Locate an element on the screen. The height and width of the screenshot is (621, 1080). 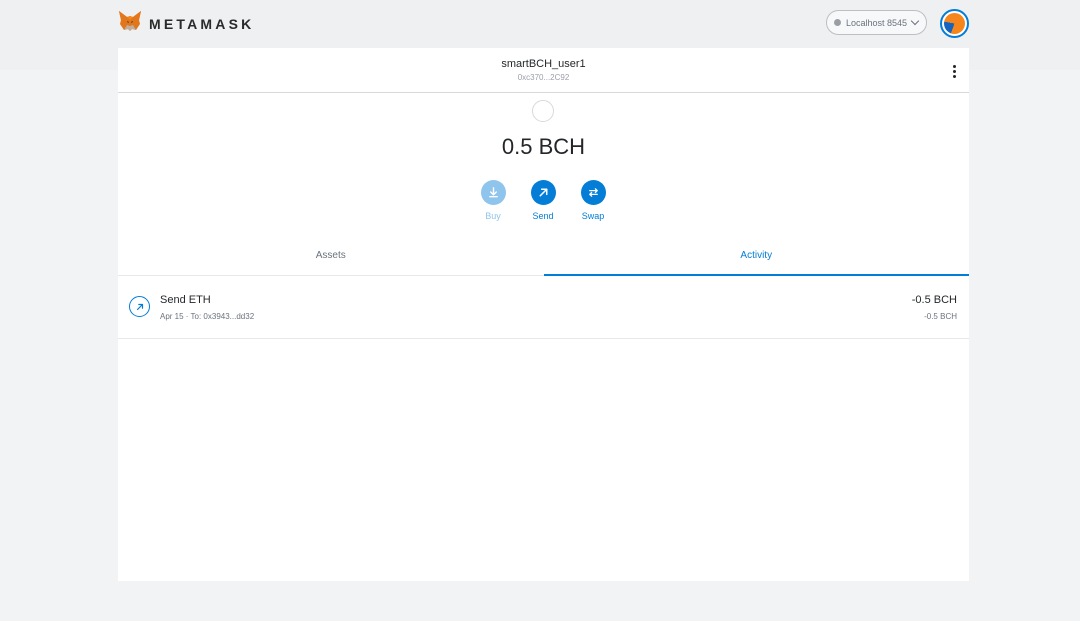
buy-label: Buy is located at coordinates (493, 216).